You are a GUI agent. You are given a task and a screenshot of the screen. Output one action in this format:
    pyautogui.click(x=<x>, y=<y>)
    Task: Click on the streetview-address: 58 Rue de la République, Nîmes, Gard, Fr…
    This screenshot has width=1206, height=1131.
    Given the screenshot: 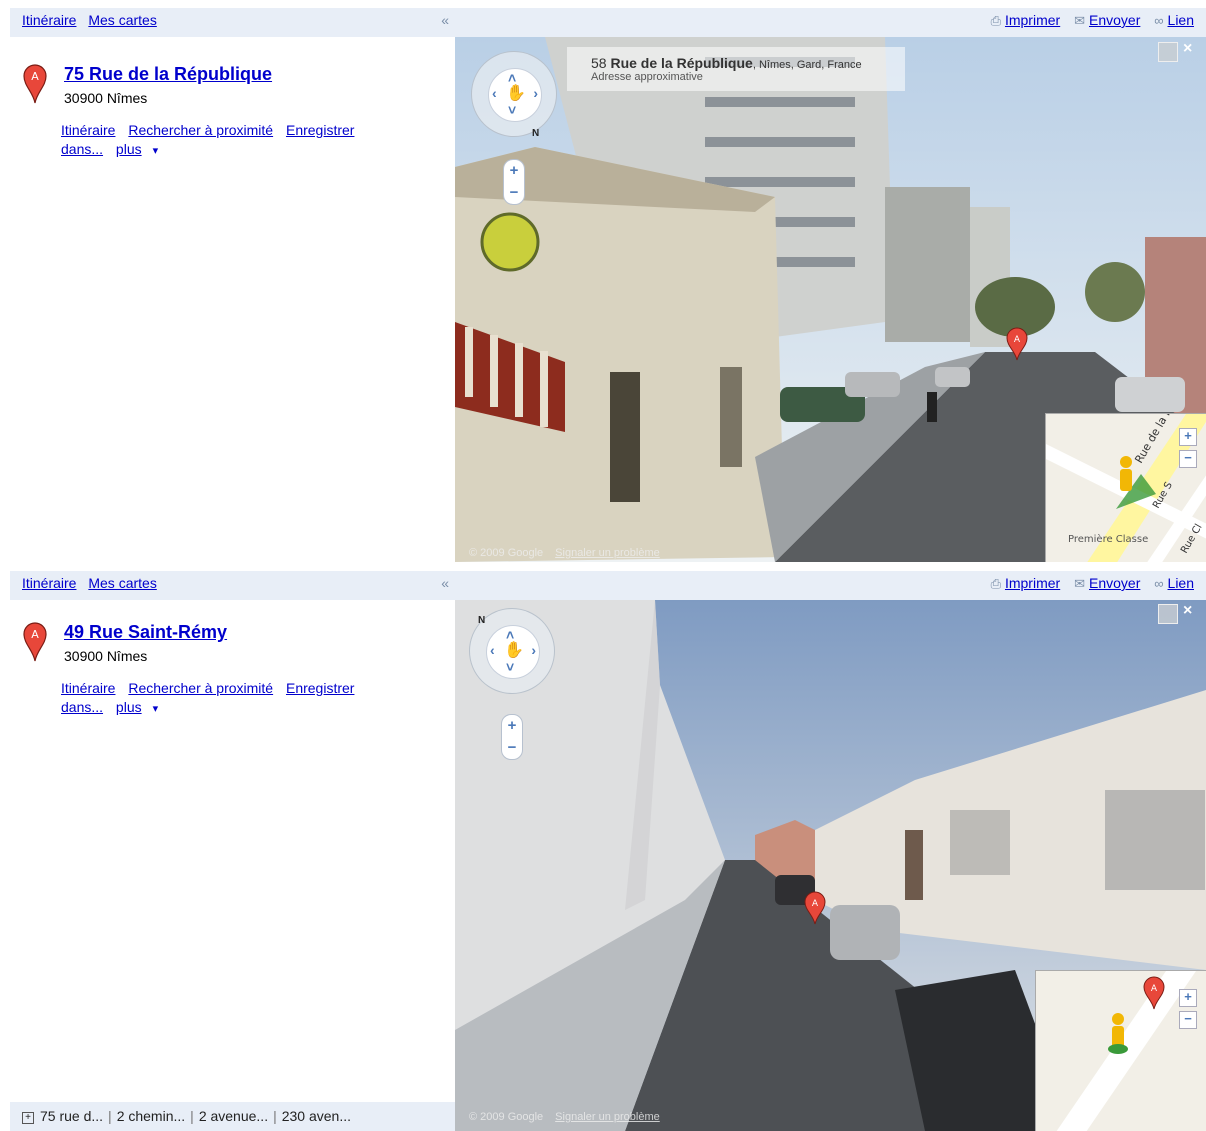 What is the action you would take?
    pyautogui.click(x=748, y=63)
    